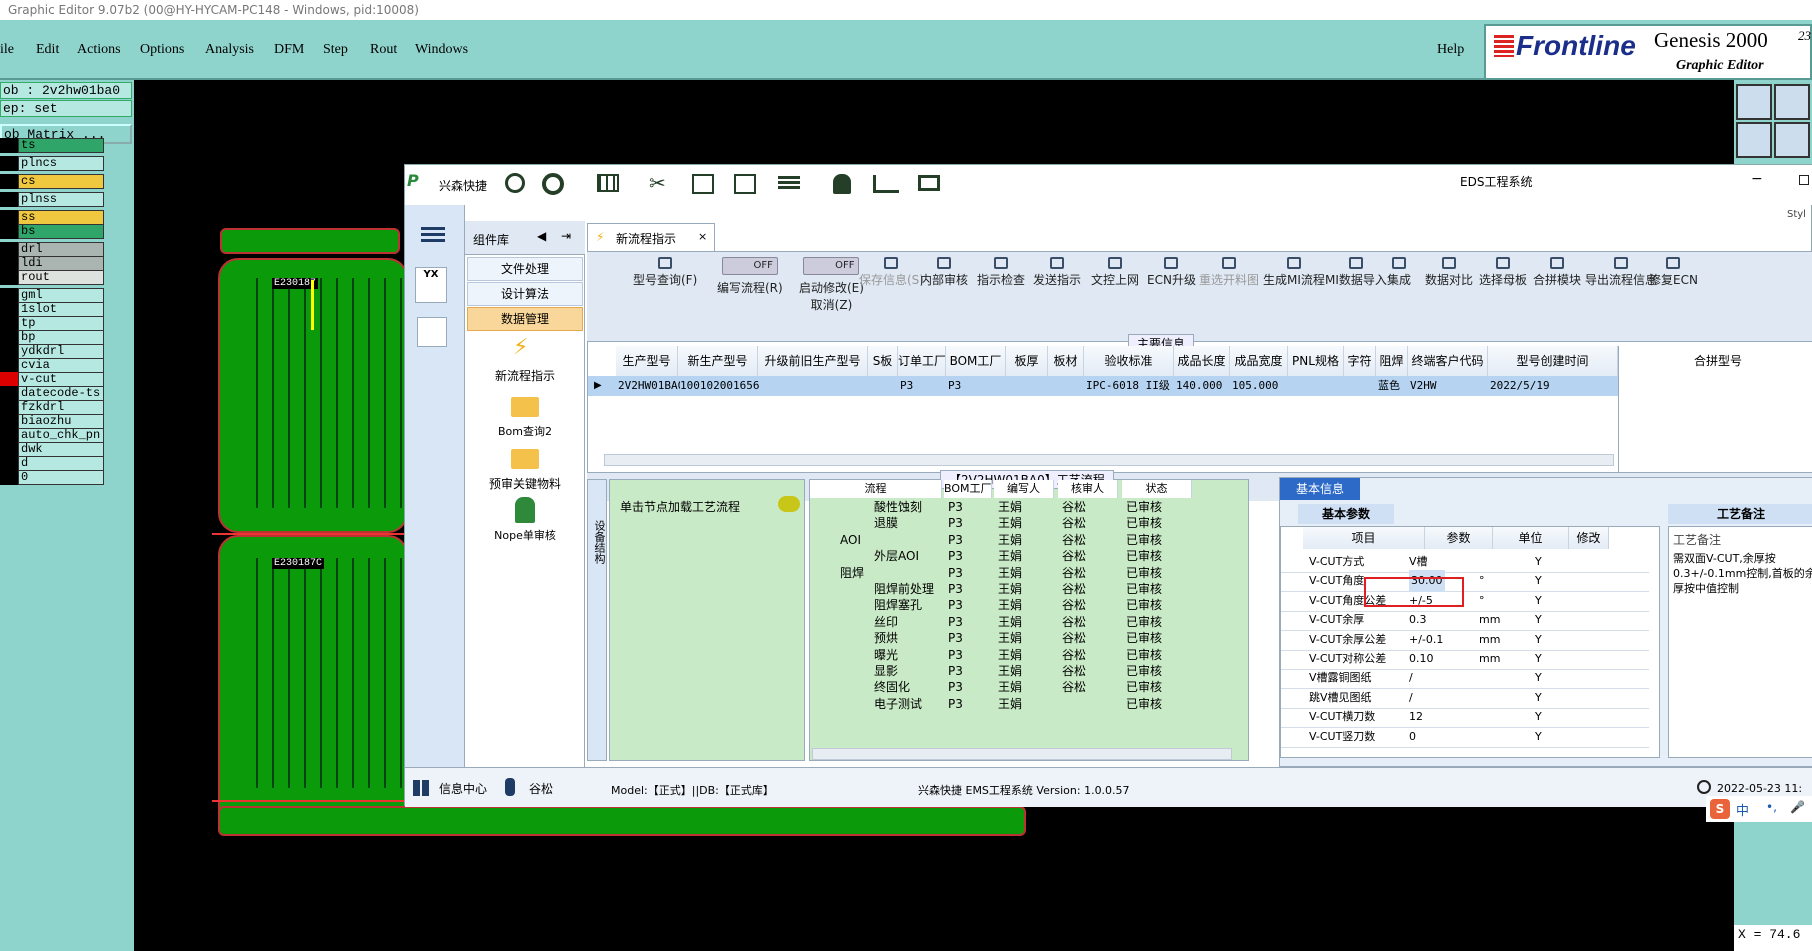 Image resolution: width=1812 pixels, height=951 pixels. Describe the element at coordinates (1392, 361) in the screenshot. I see `grid-header: 阻焊` at that location.